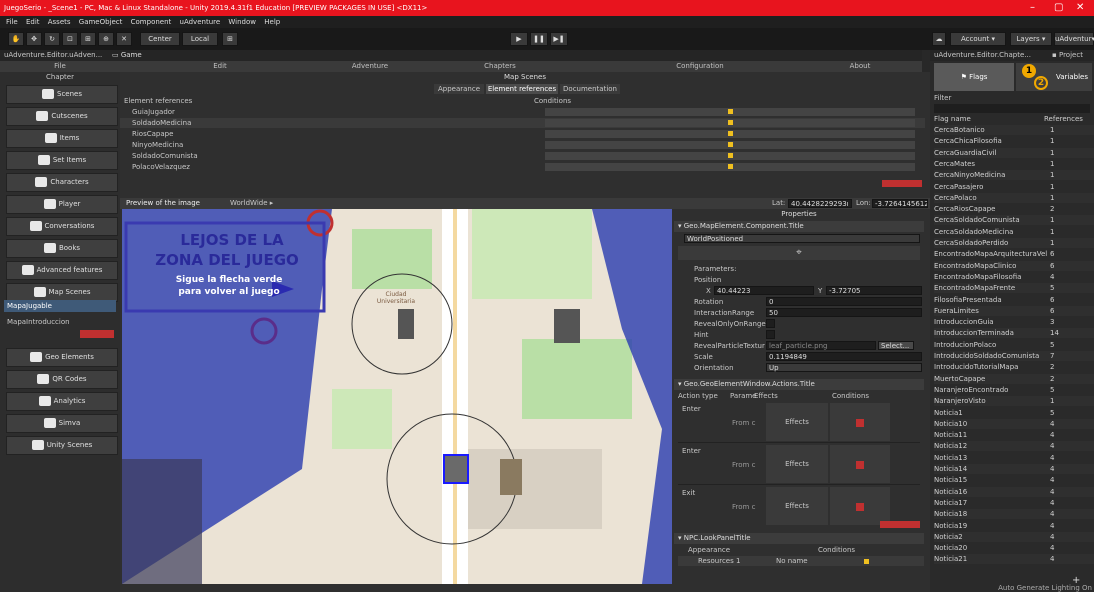  What do you see at coordinates (16, 39) in the screenshot?
I see `hand-tool-icon: ✋` at bounding box center [16, 39].